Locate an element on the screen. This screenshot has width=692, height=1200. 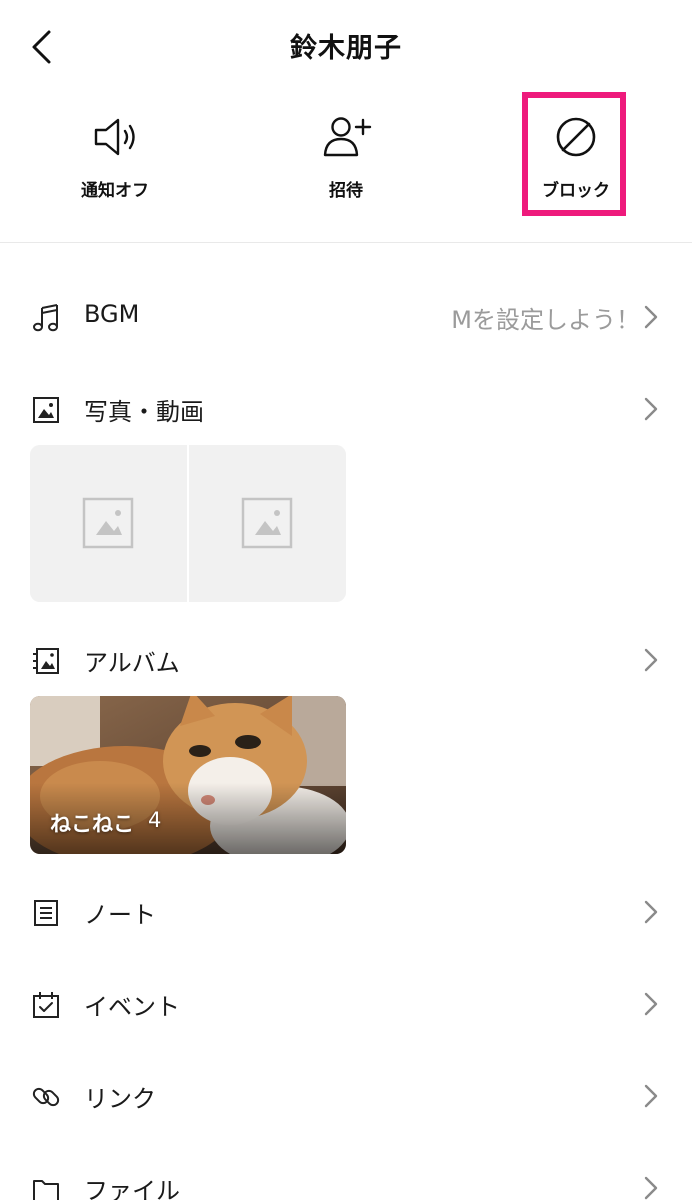
album-row: アルバム is located at coordinates (346, 659).